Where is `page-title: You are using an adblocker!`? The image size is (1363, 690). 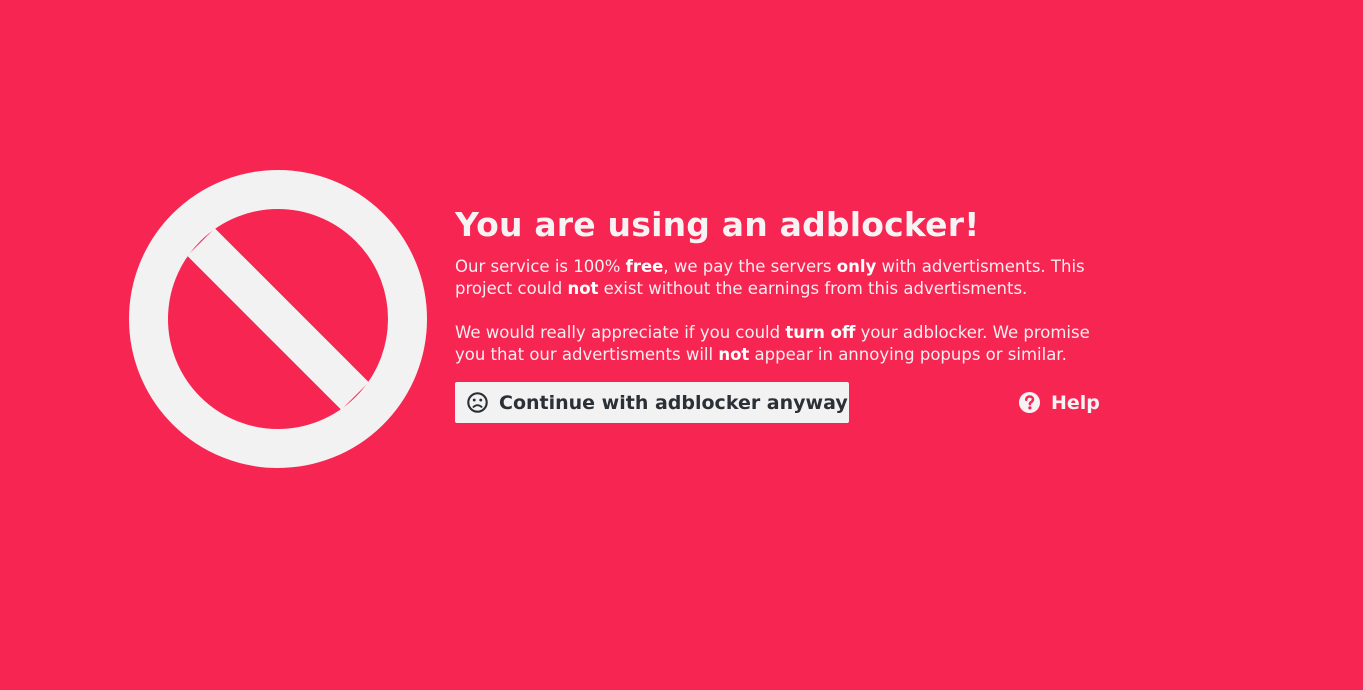
page-title: You are using an adblocker! is located at coordinates (717, 224).